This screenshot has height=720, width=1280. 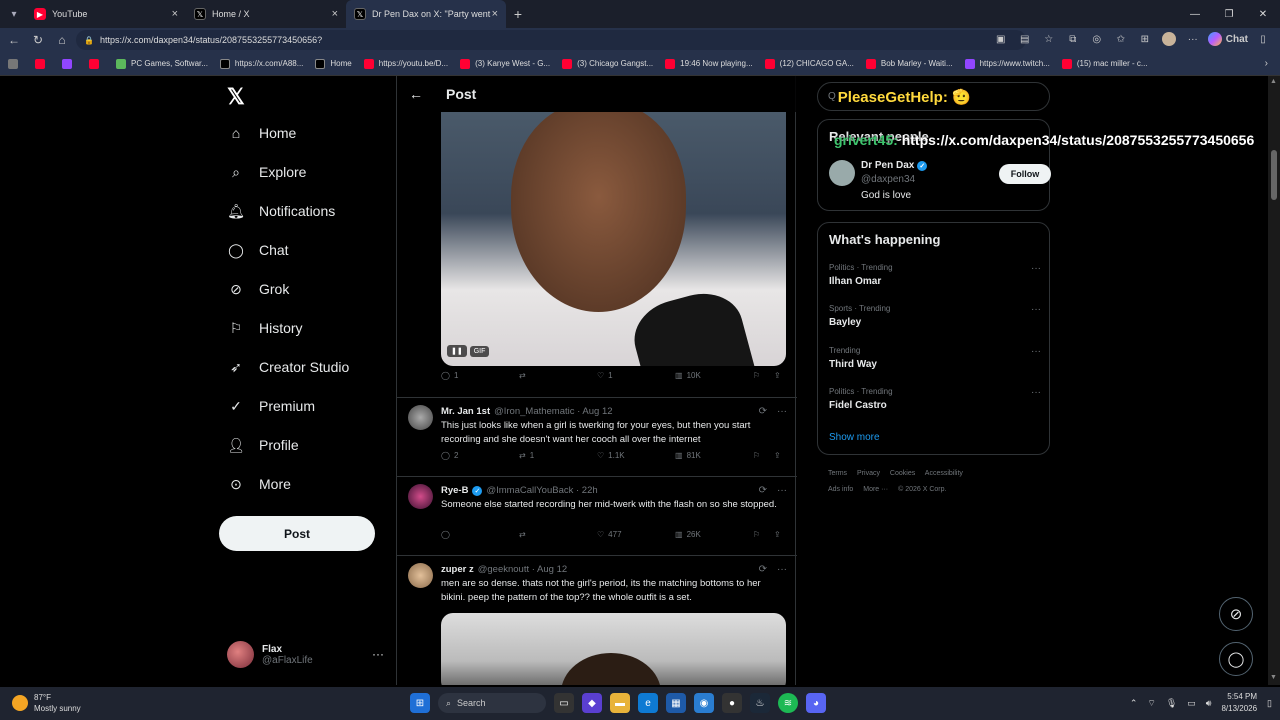 What do you see at coordinates (676, 703) in the screenshot?
I see `store-icon: ▦` at bounding box center [676, 703].